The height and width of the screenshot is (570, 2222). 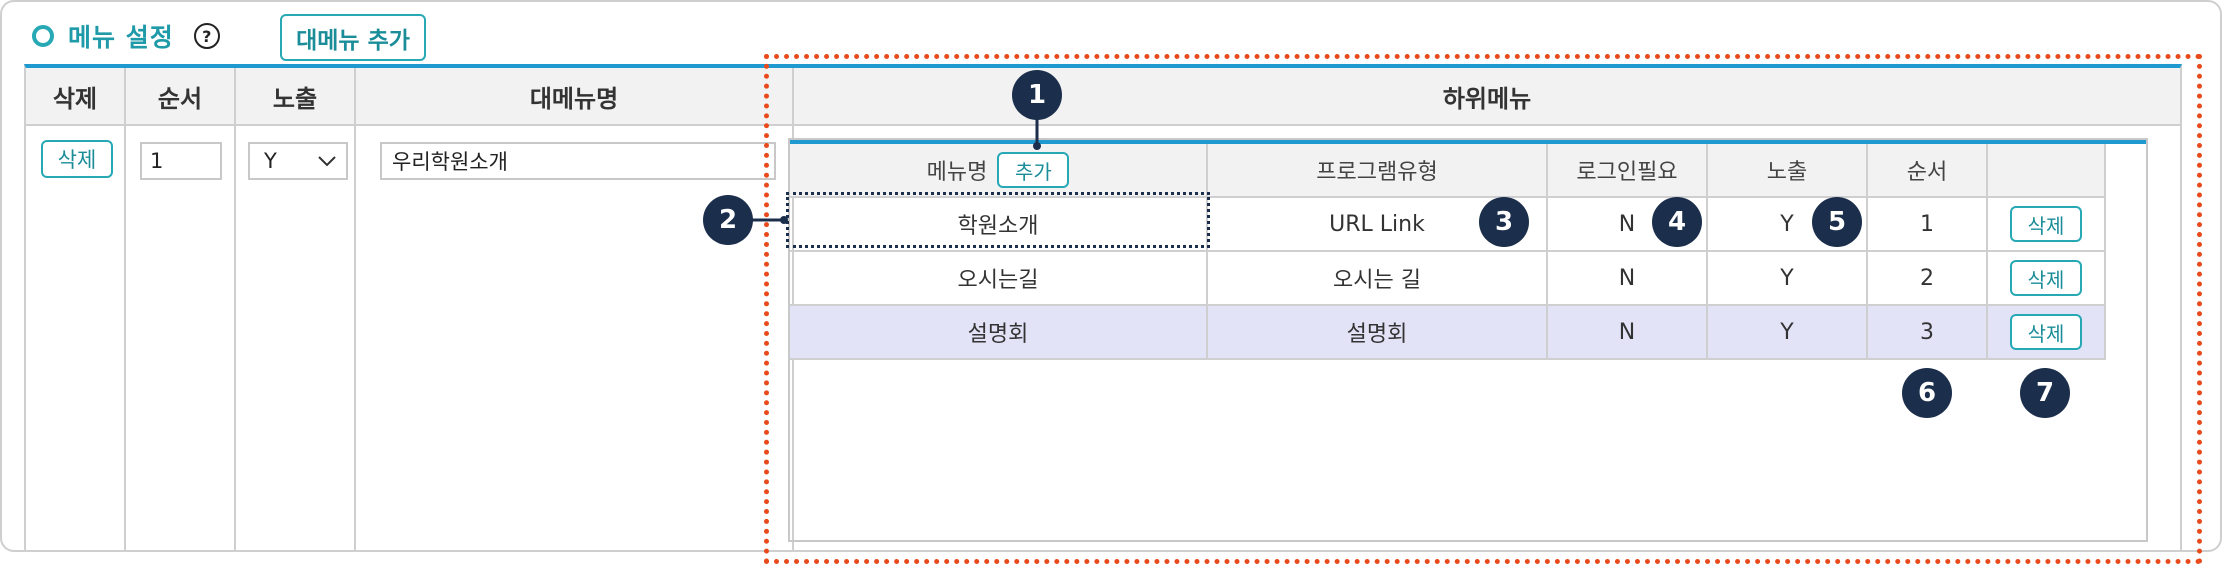 What do you see at coordinates (1837, 222) in the screenshot?
I see `callout-badge-5: 5` at bounding box center [1837, 222].